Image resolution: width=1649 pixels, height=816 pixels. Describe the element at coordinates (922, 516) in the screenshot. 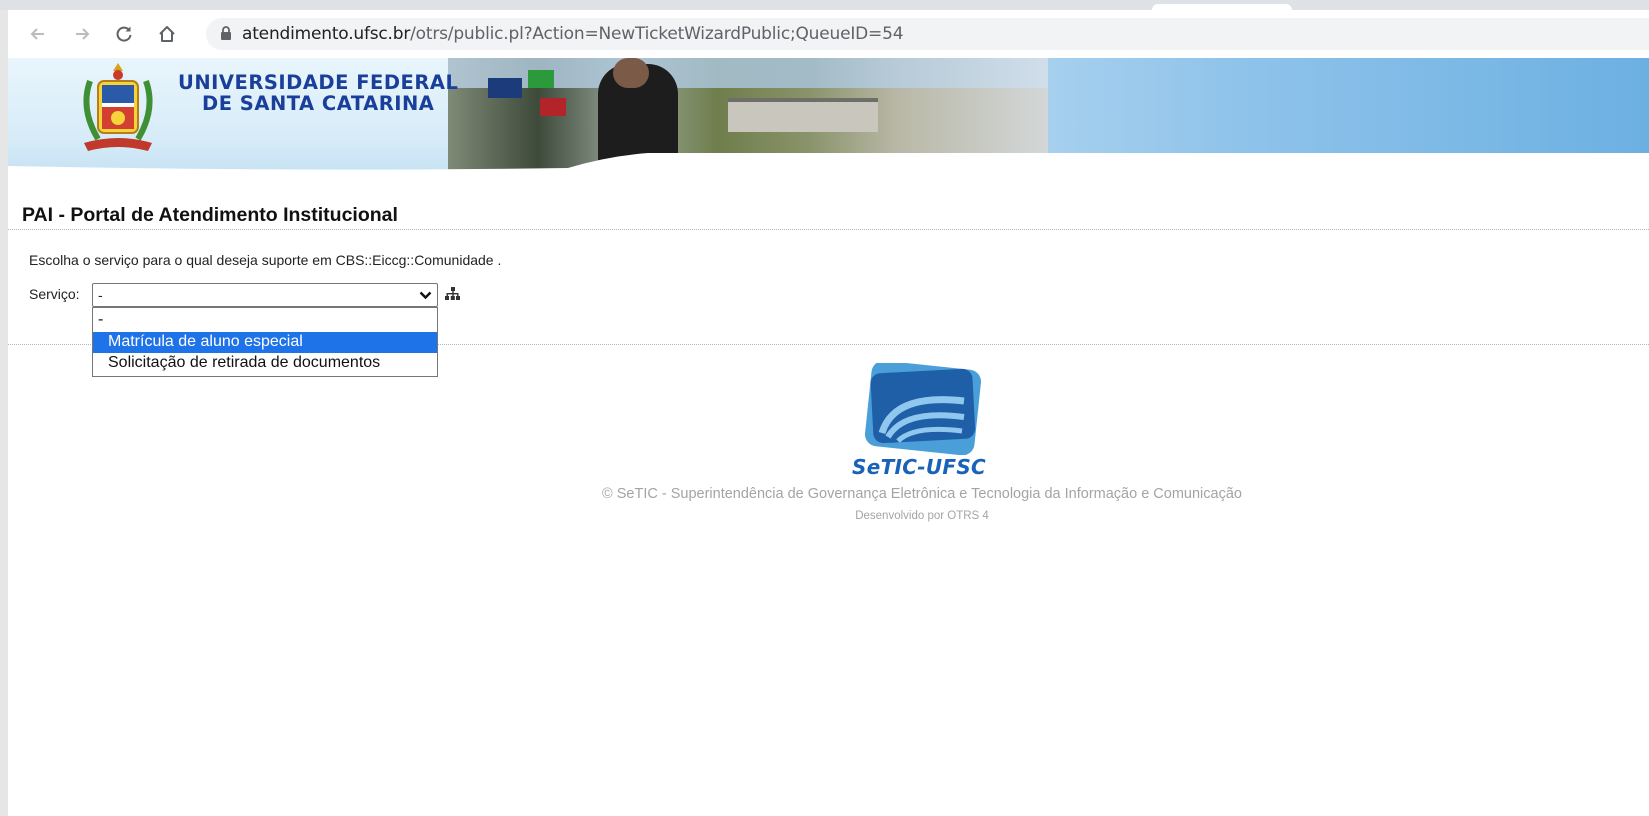

I see `footer-powered-by: Desenvolvido por OTRS 4` at that location.